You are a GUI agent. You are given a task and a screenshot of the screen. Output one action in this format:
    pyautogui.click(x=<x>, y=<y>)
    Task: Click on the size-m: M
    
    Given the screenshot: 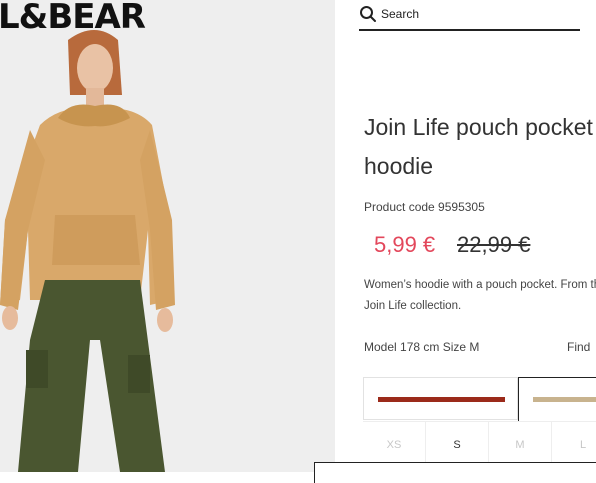 What is the action you would take?
    pyautogui.click(x=520, y=444)
    